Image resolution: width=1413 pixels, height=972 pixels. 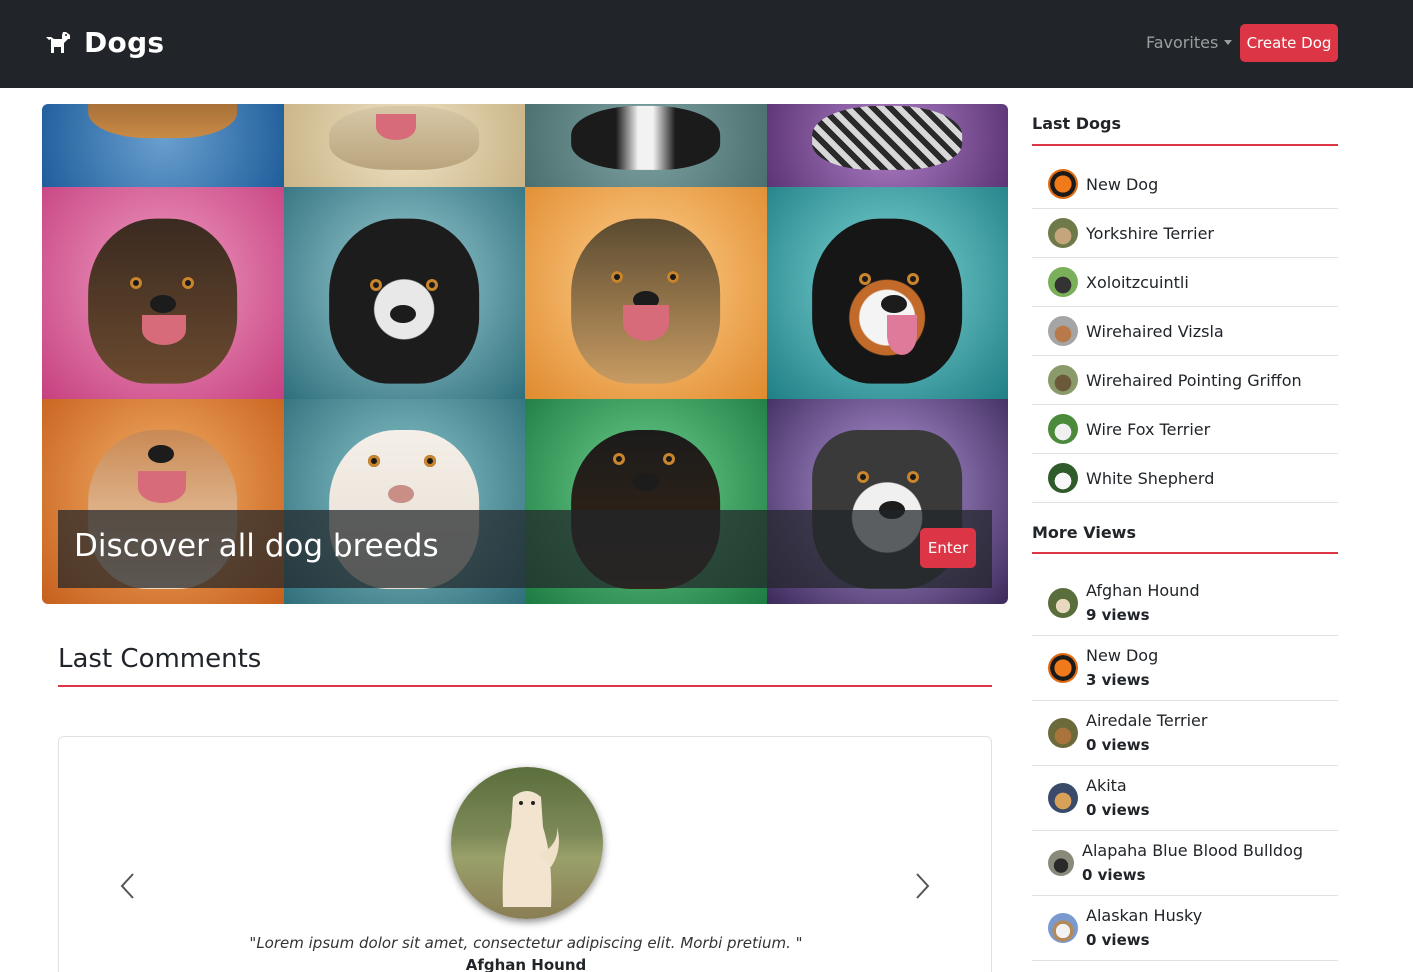 I want to click on list-item: Xoloitzcuintli, so click(x=1185, y=282).